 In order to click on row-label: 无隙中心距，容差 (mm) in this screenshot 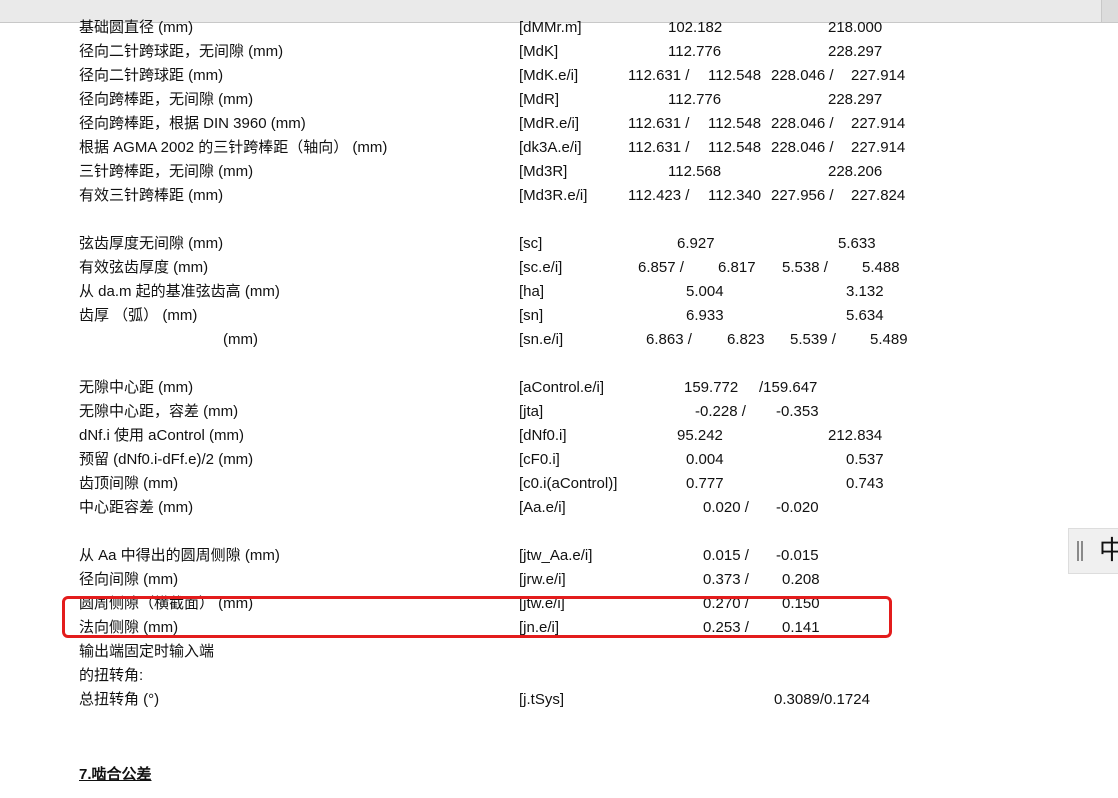, I will do `click(159, 411)`.